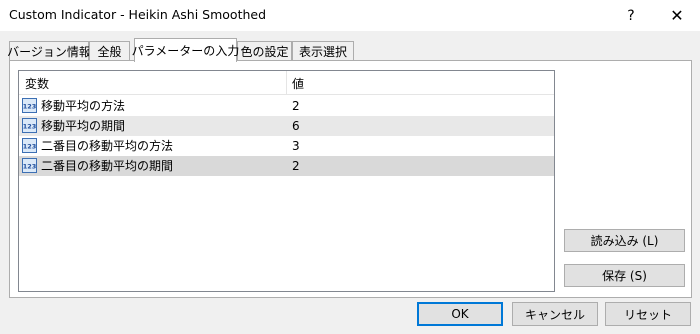  I want to click on column-header-variable: 変数, so click(153, 83).